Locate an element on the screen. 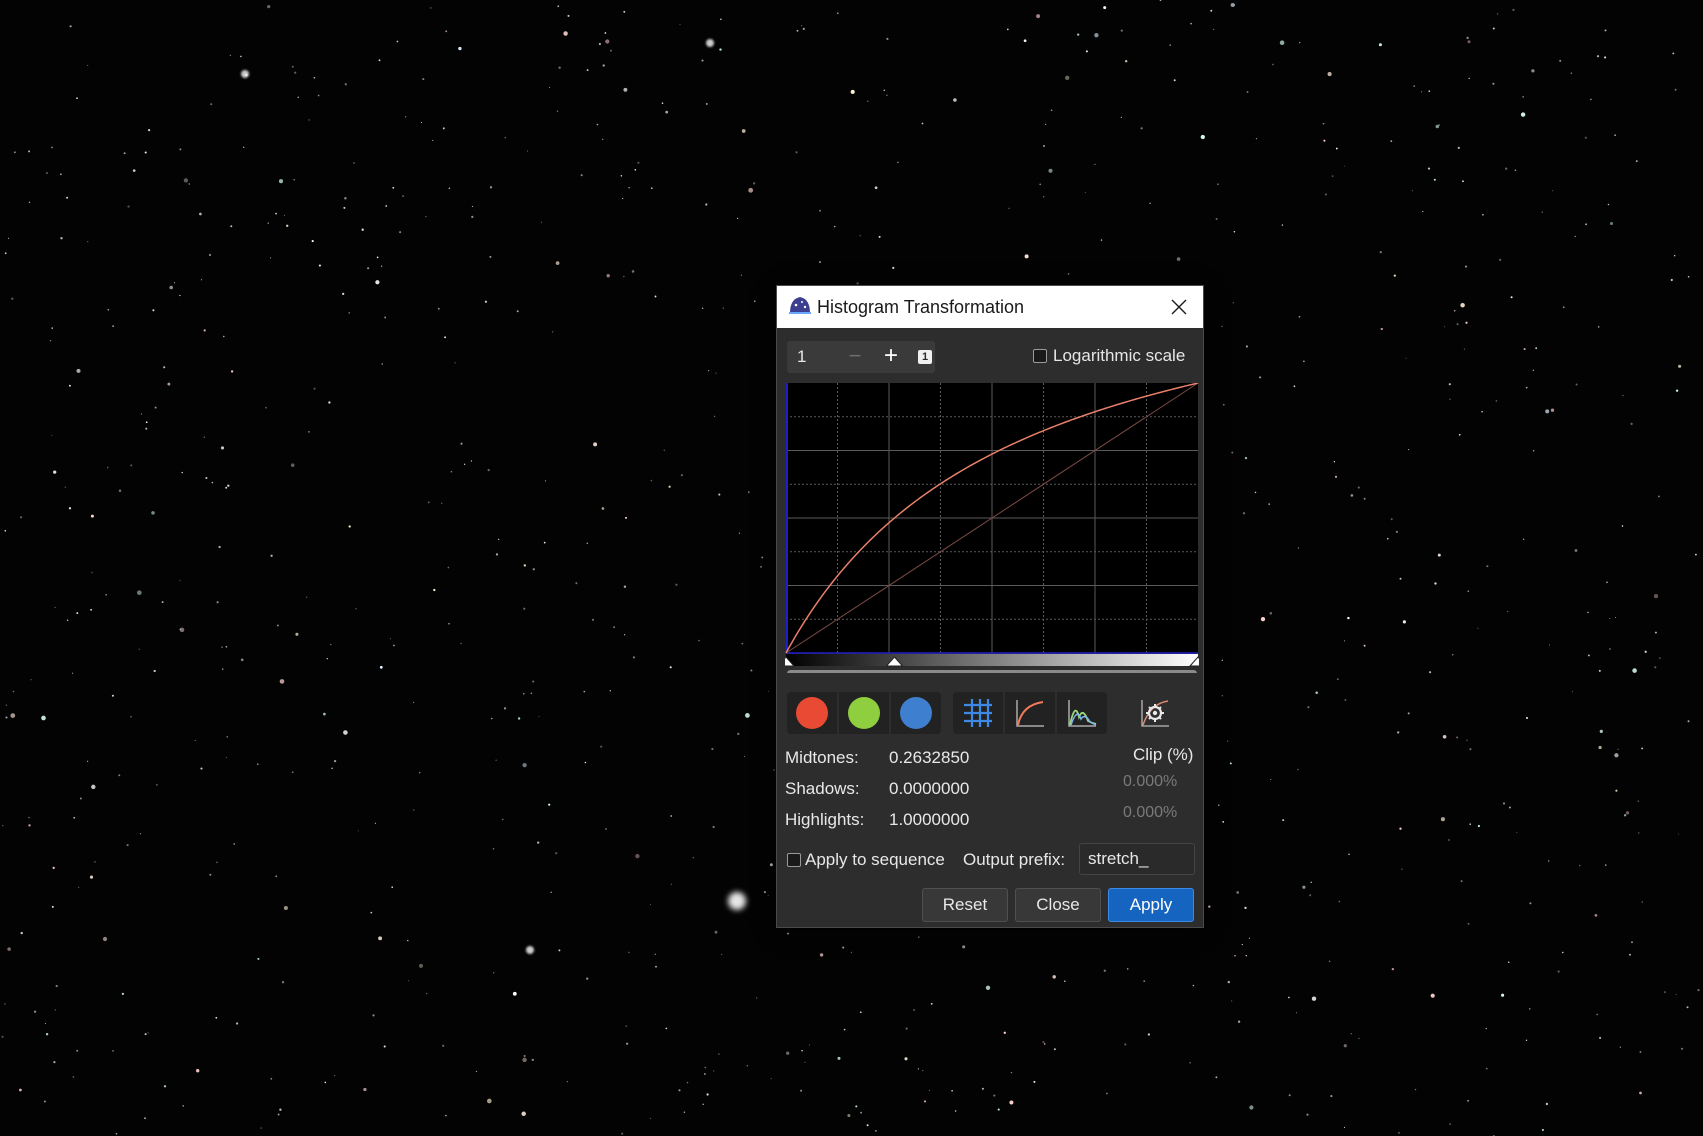 Image resolution: width=1703 pixels, height=1136 pixels. channel-toggle-group is located at coordinates (864, 713).